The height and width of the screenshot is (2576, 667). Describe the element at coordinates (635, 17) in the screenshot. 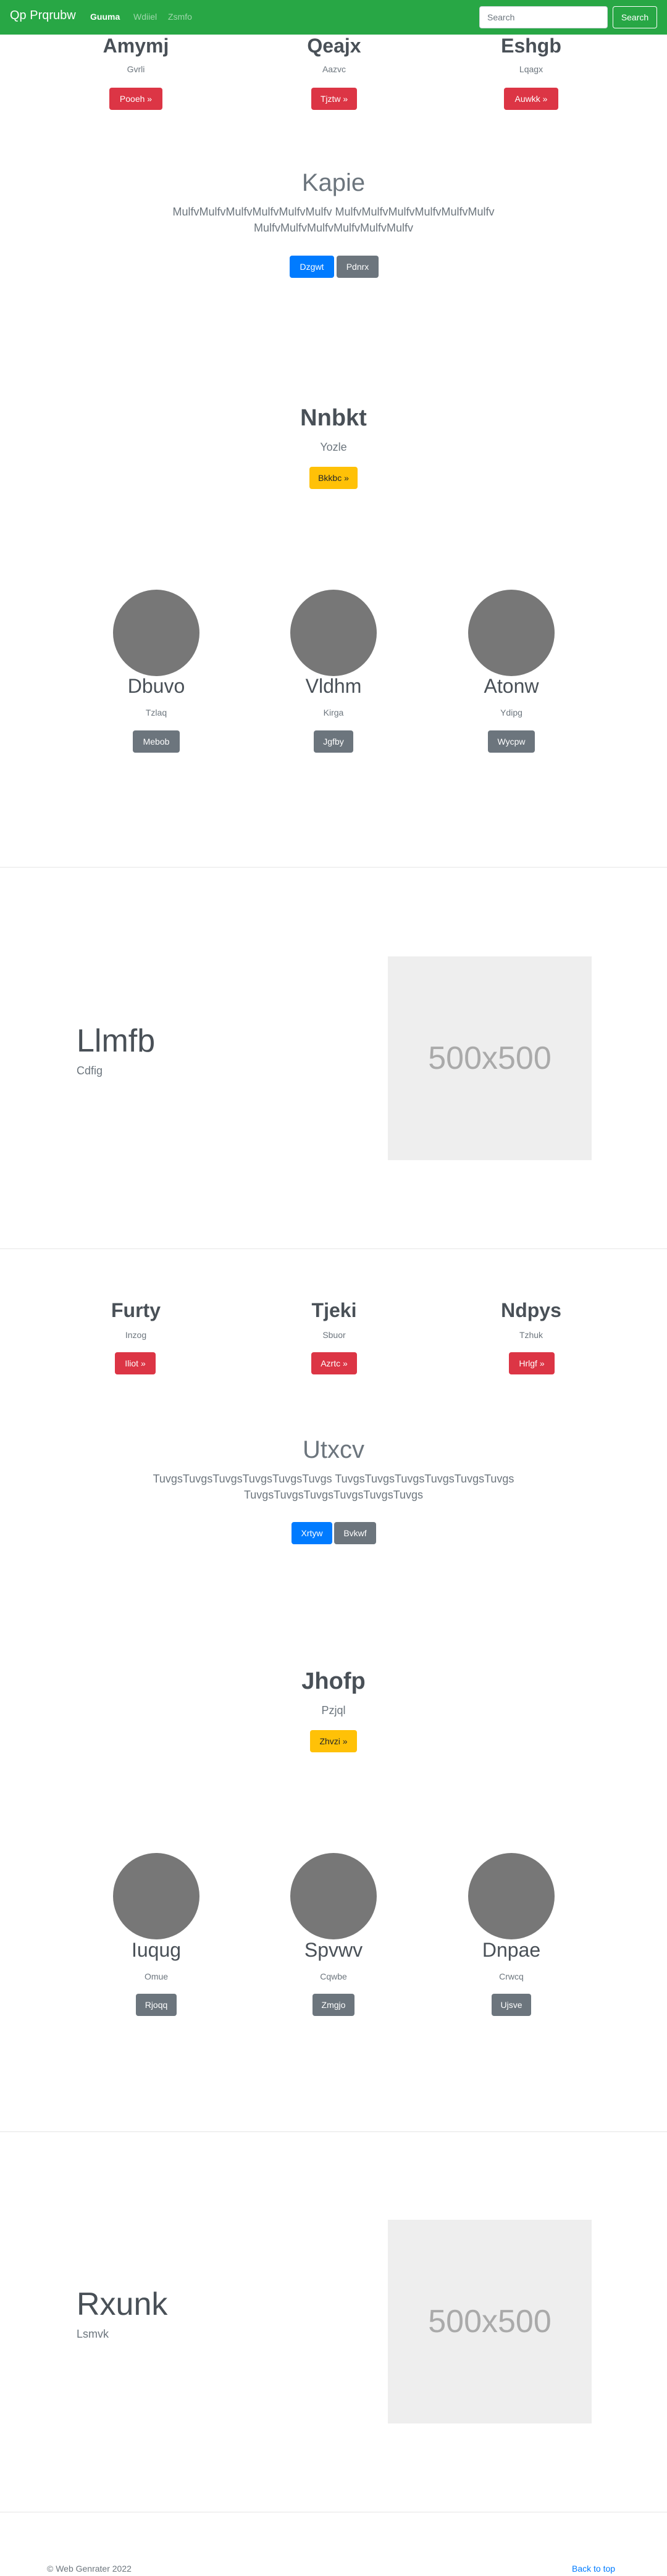

I see `search-button: Search` at that location.